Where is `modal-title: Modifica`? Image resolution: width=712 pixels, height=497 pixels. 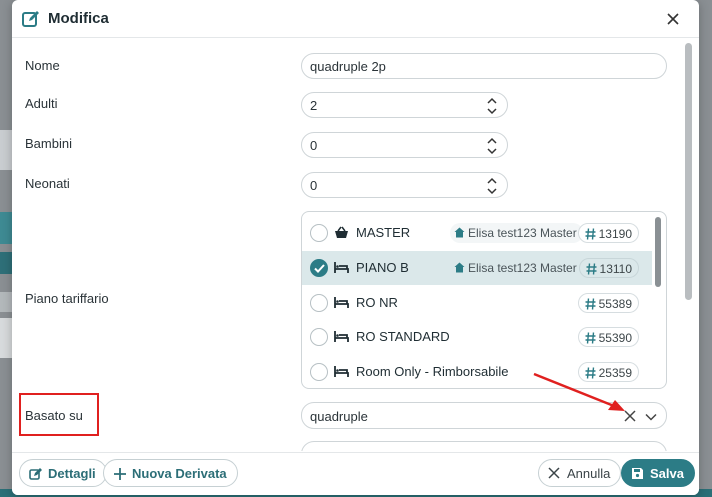 modal-title: Modifica is located at coordinates (78, 18).